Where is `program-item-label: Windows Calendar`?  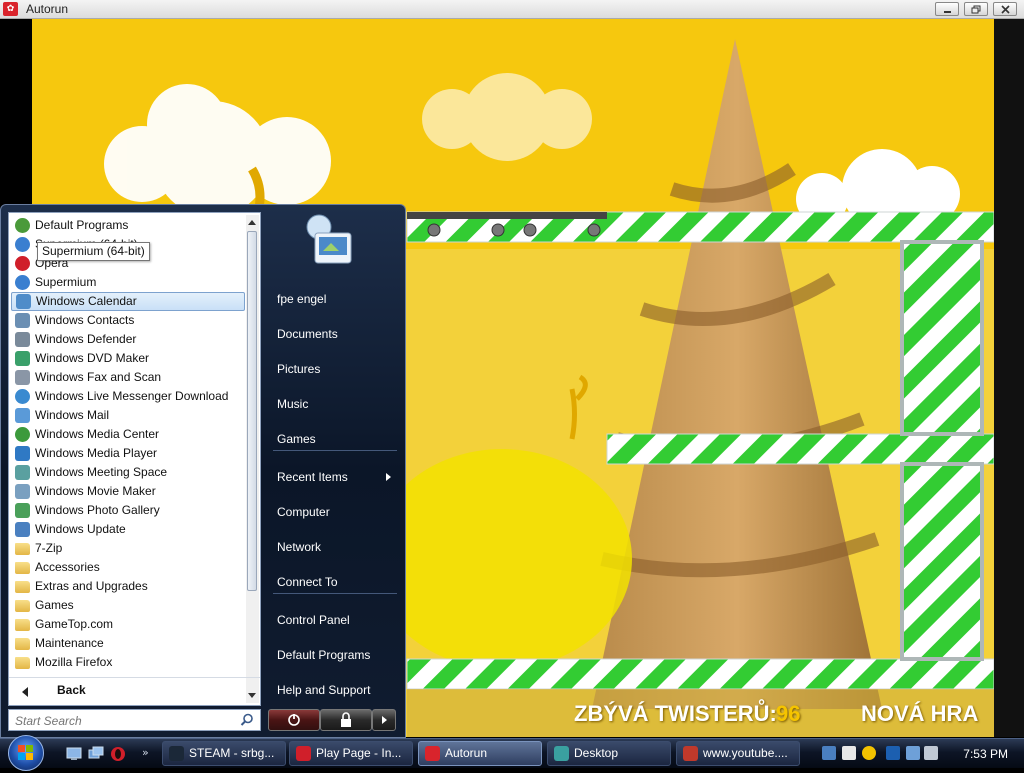
program-item-label: Windows Calendar is located at coordinates (86, 301).